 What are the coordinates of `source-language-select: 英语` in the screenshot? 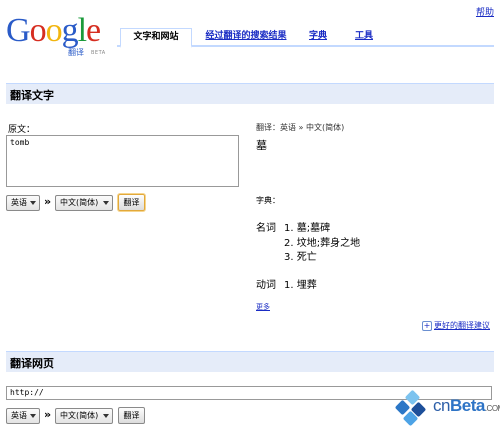 It's located at (23, 203).